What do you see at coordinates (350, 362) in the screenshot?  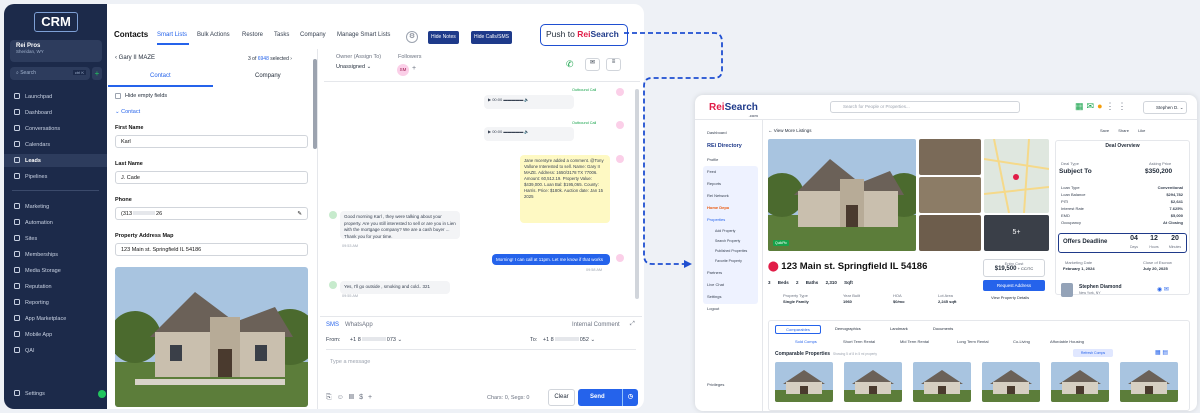 I see `message-input: Type a message` at bounding box center [350, 362].